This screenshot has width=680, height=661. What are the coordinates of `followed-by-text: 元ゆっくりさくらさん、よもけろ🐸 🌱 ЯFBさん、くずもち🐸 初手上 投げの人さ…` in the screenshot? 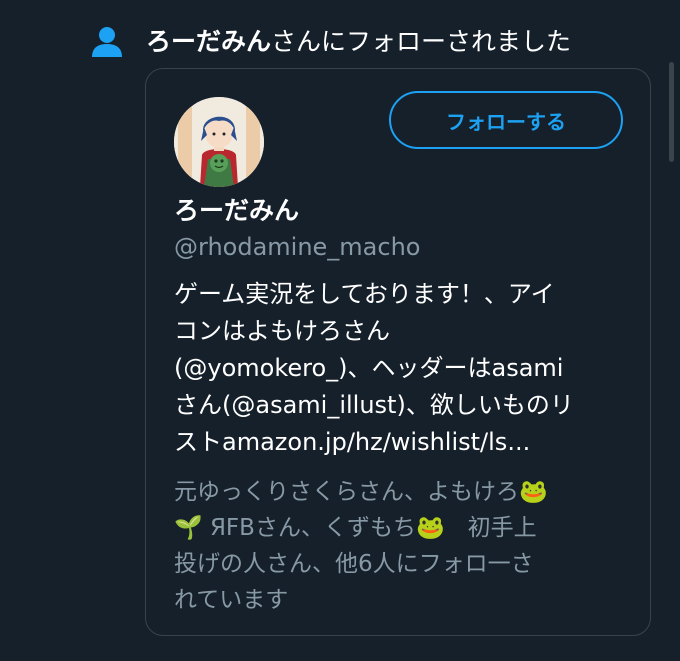 It's located at (405, 546).